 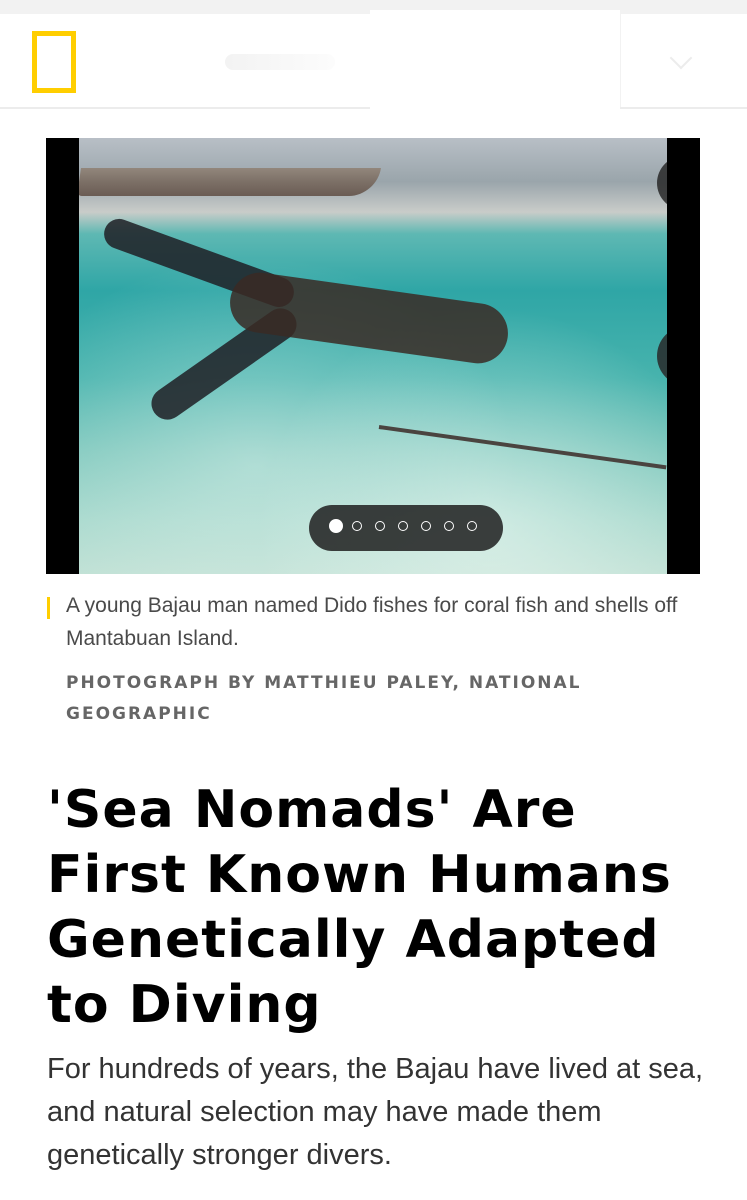 I want to click on boat-shape, so click(x=230, y=182).